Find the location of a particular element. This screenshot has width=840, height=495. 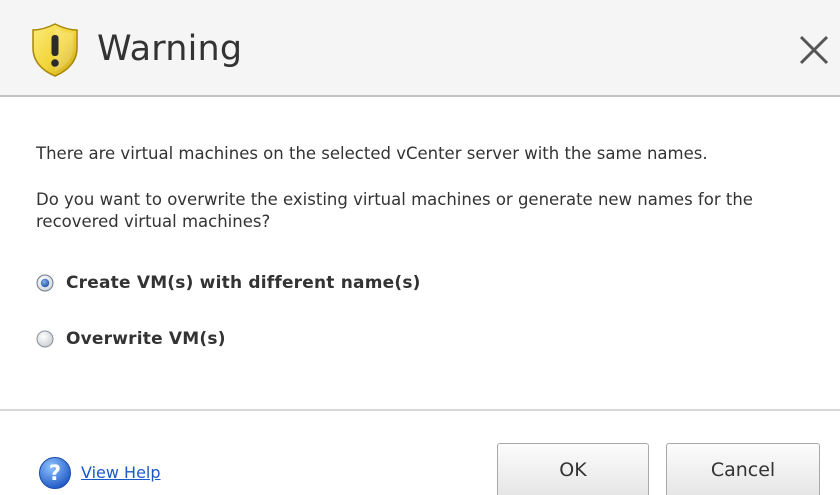

footer-divider is located at coordinates (420, 410).